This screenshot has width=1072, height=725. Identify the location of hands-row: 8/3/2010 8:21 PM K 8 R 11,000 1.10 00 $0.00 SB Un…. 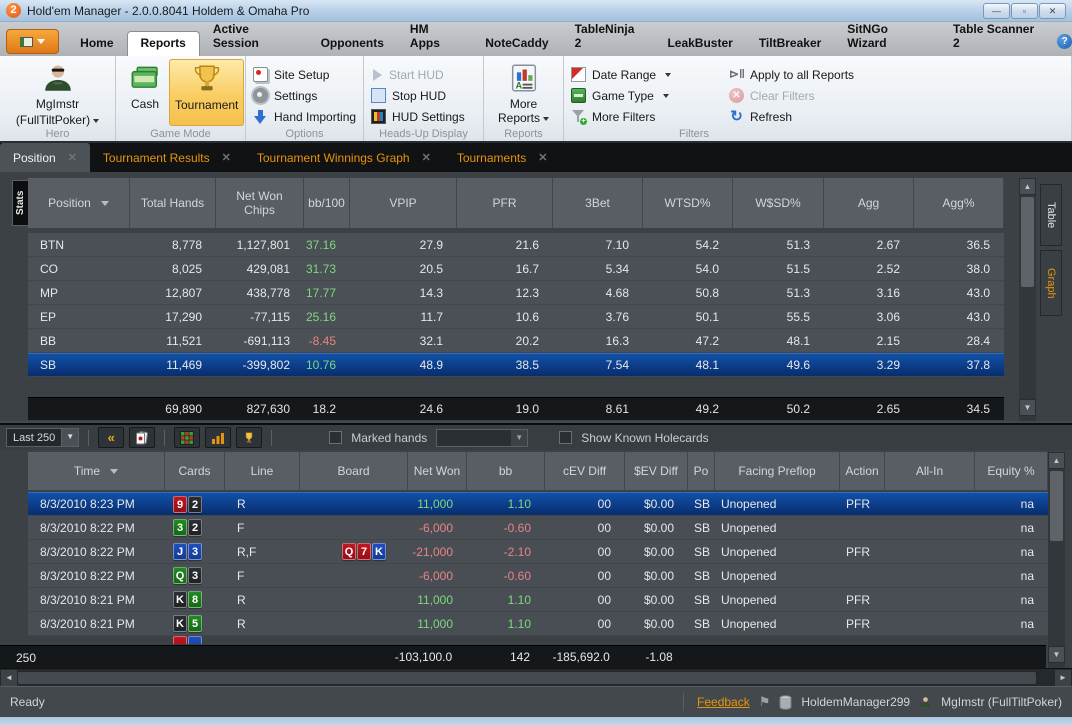
(538, 600).